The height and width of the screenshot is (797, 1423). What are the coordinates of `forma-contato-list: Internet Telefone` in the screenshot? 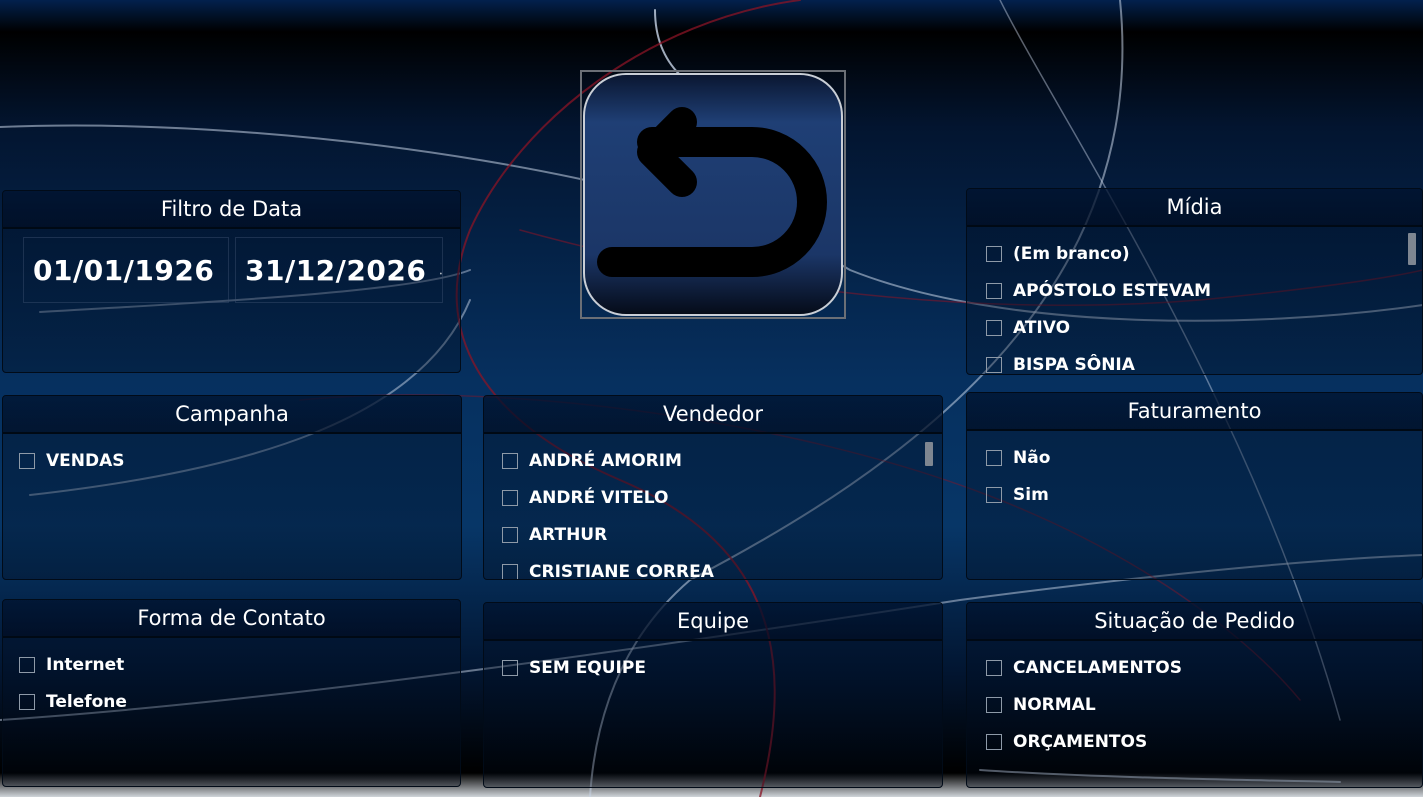 It's located at (231, 679).